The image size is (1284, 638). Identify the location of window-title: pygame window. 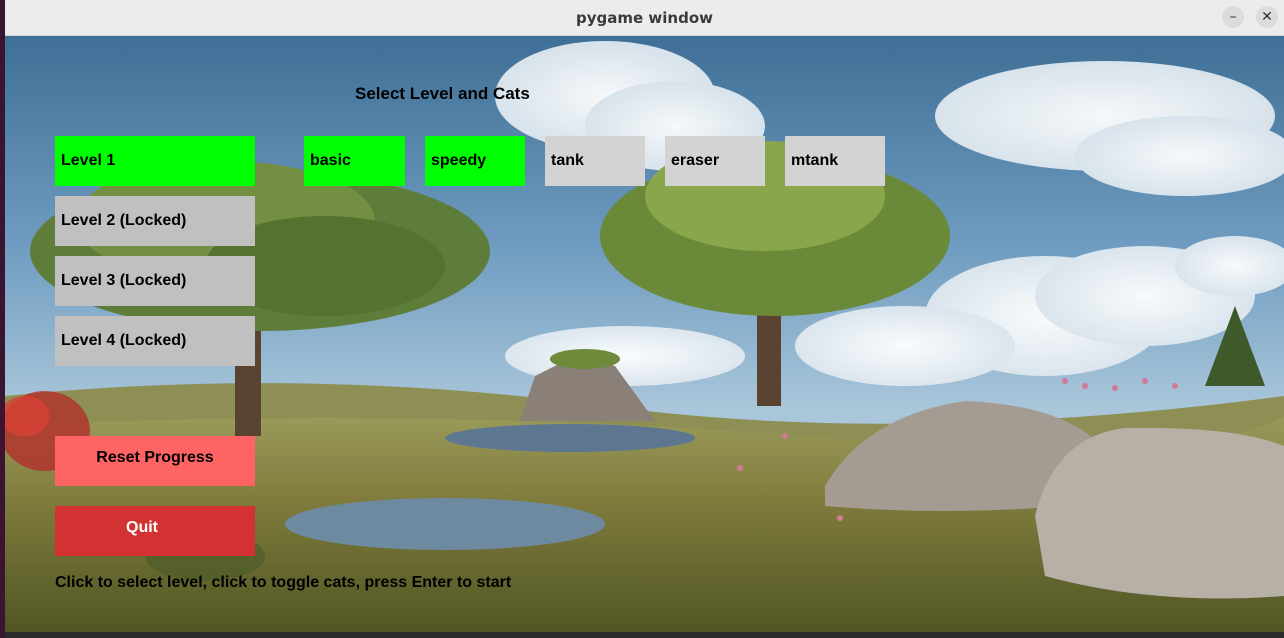
(644, 18).